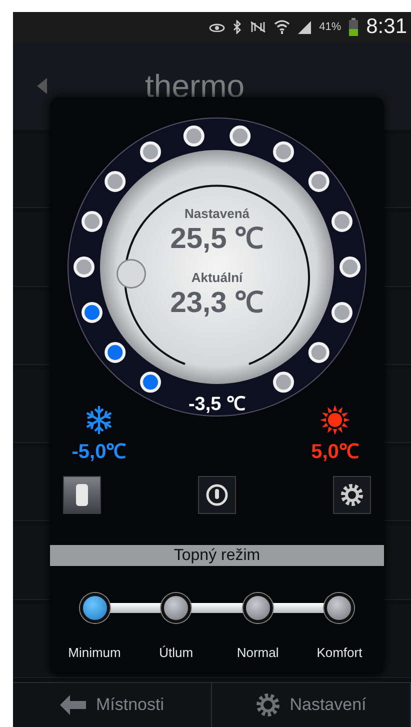 This screenshot has height=727, width=411. I want to click on clock: 8:31, so click(386, 27).